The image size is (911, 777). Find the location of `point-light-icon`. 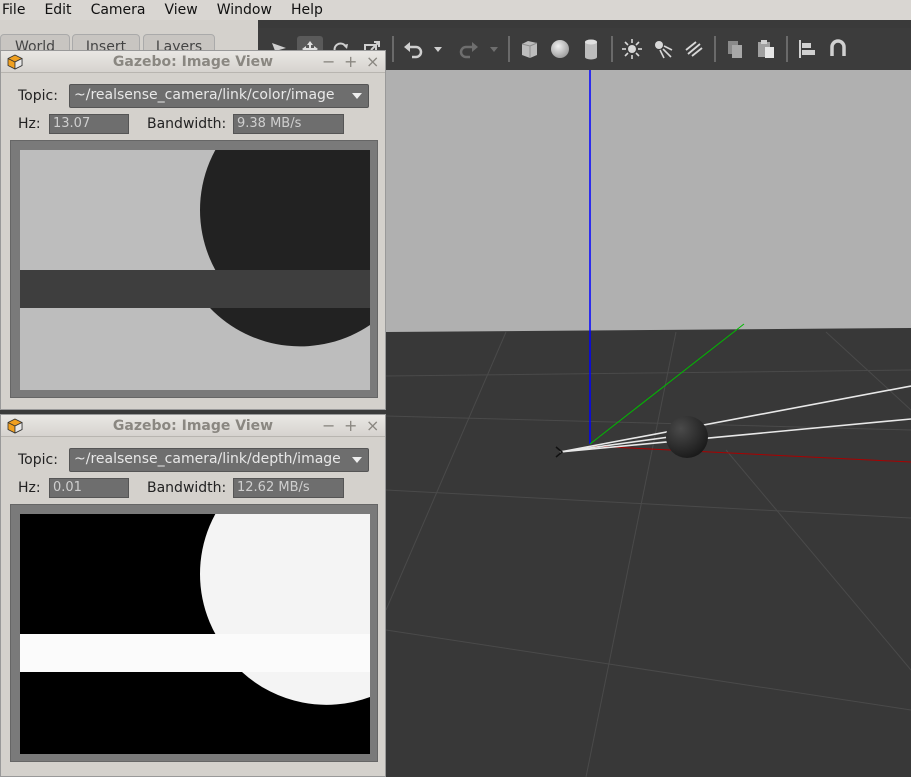

point-light-icon is located at coordinates (632, 49).